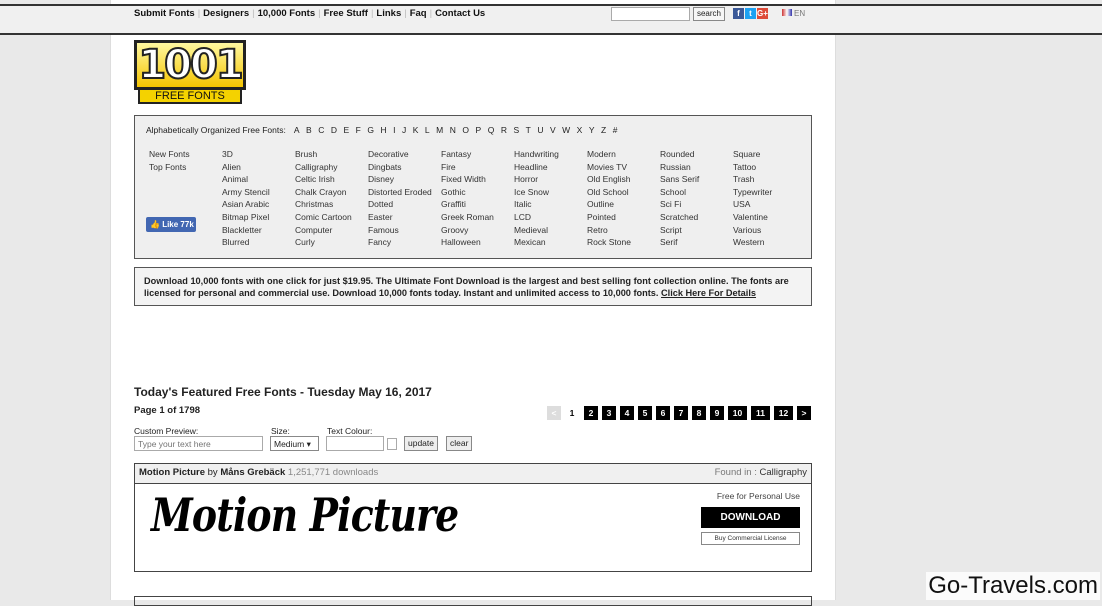  I want to click on category-link: Calligraphy, so click(316, 167).